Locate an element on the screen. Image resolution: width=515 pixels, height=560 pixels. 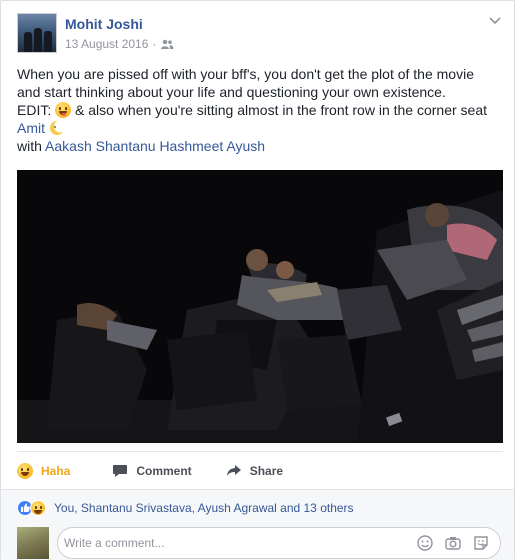
comment-box is located at coordinates (279, 543).